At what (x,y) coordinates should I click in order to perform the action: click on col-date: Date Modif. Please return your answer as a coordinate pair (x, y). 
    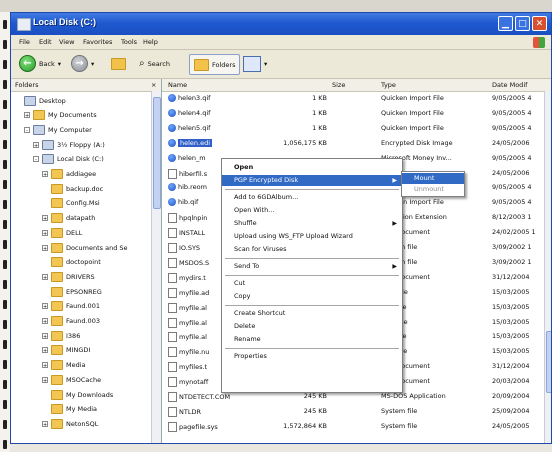
    Looking at the image, I should click on (509, 85).